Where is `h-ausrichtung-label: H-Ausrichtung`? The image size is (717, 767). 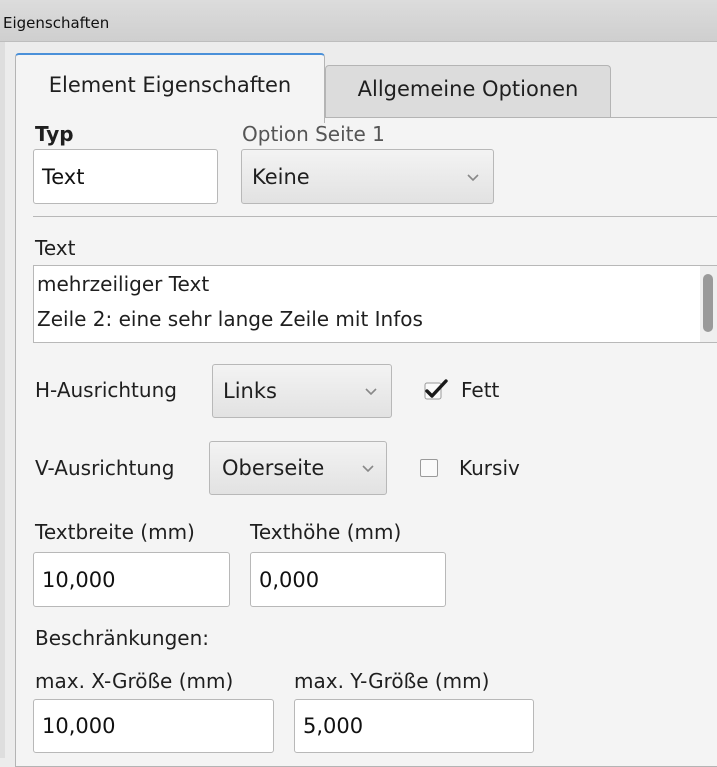 h-ausrichtung-label: H-Ausrichtung is located at coordinates (106, 390).